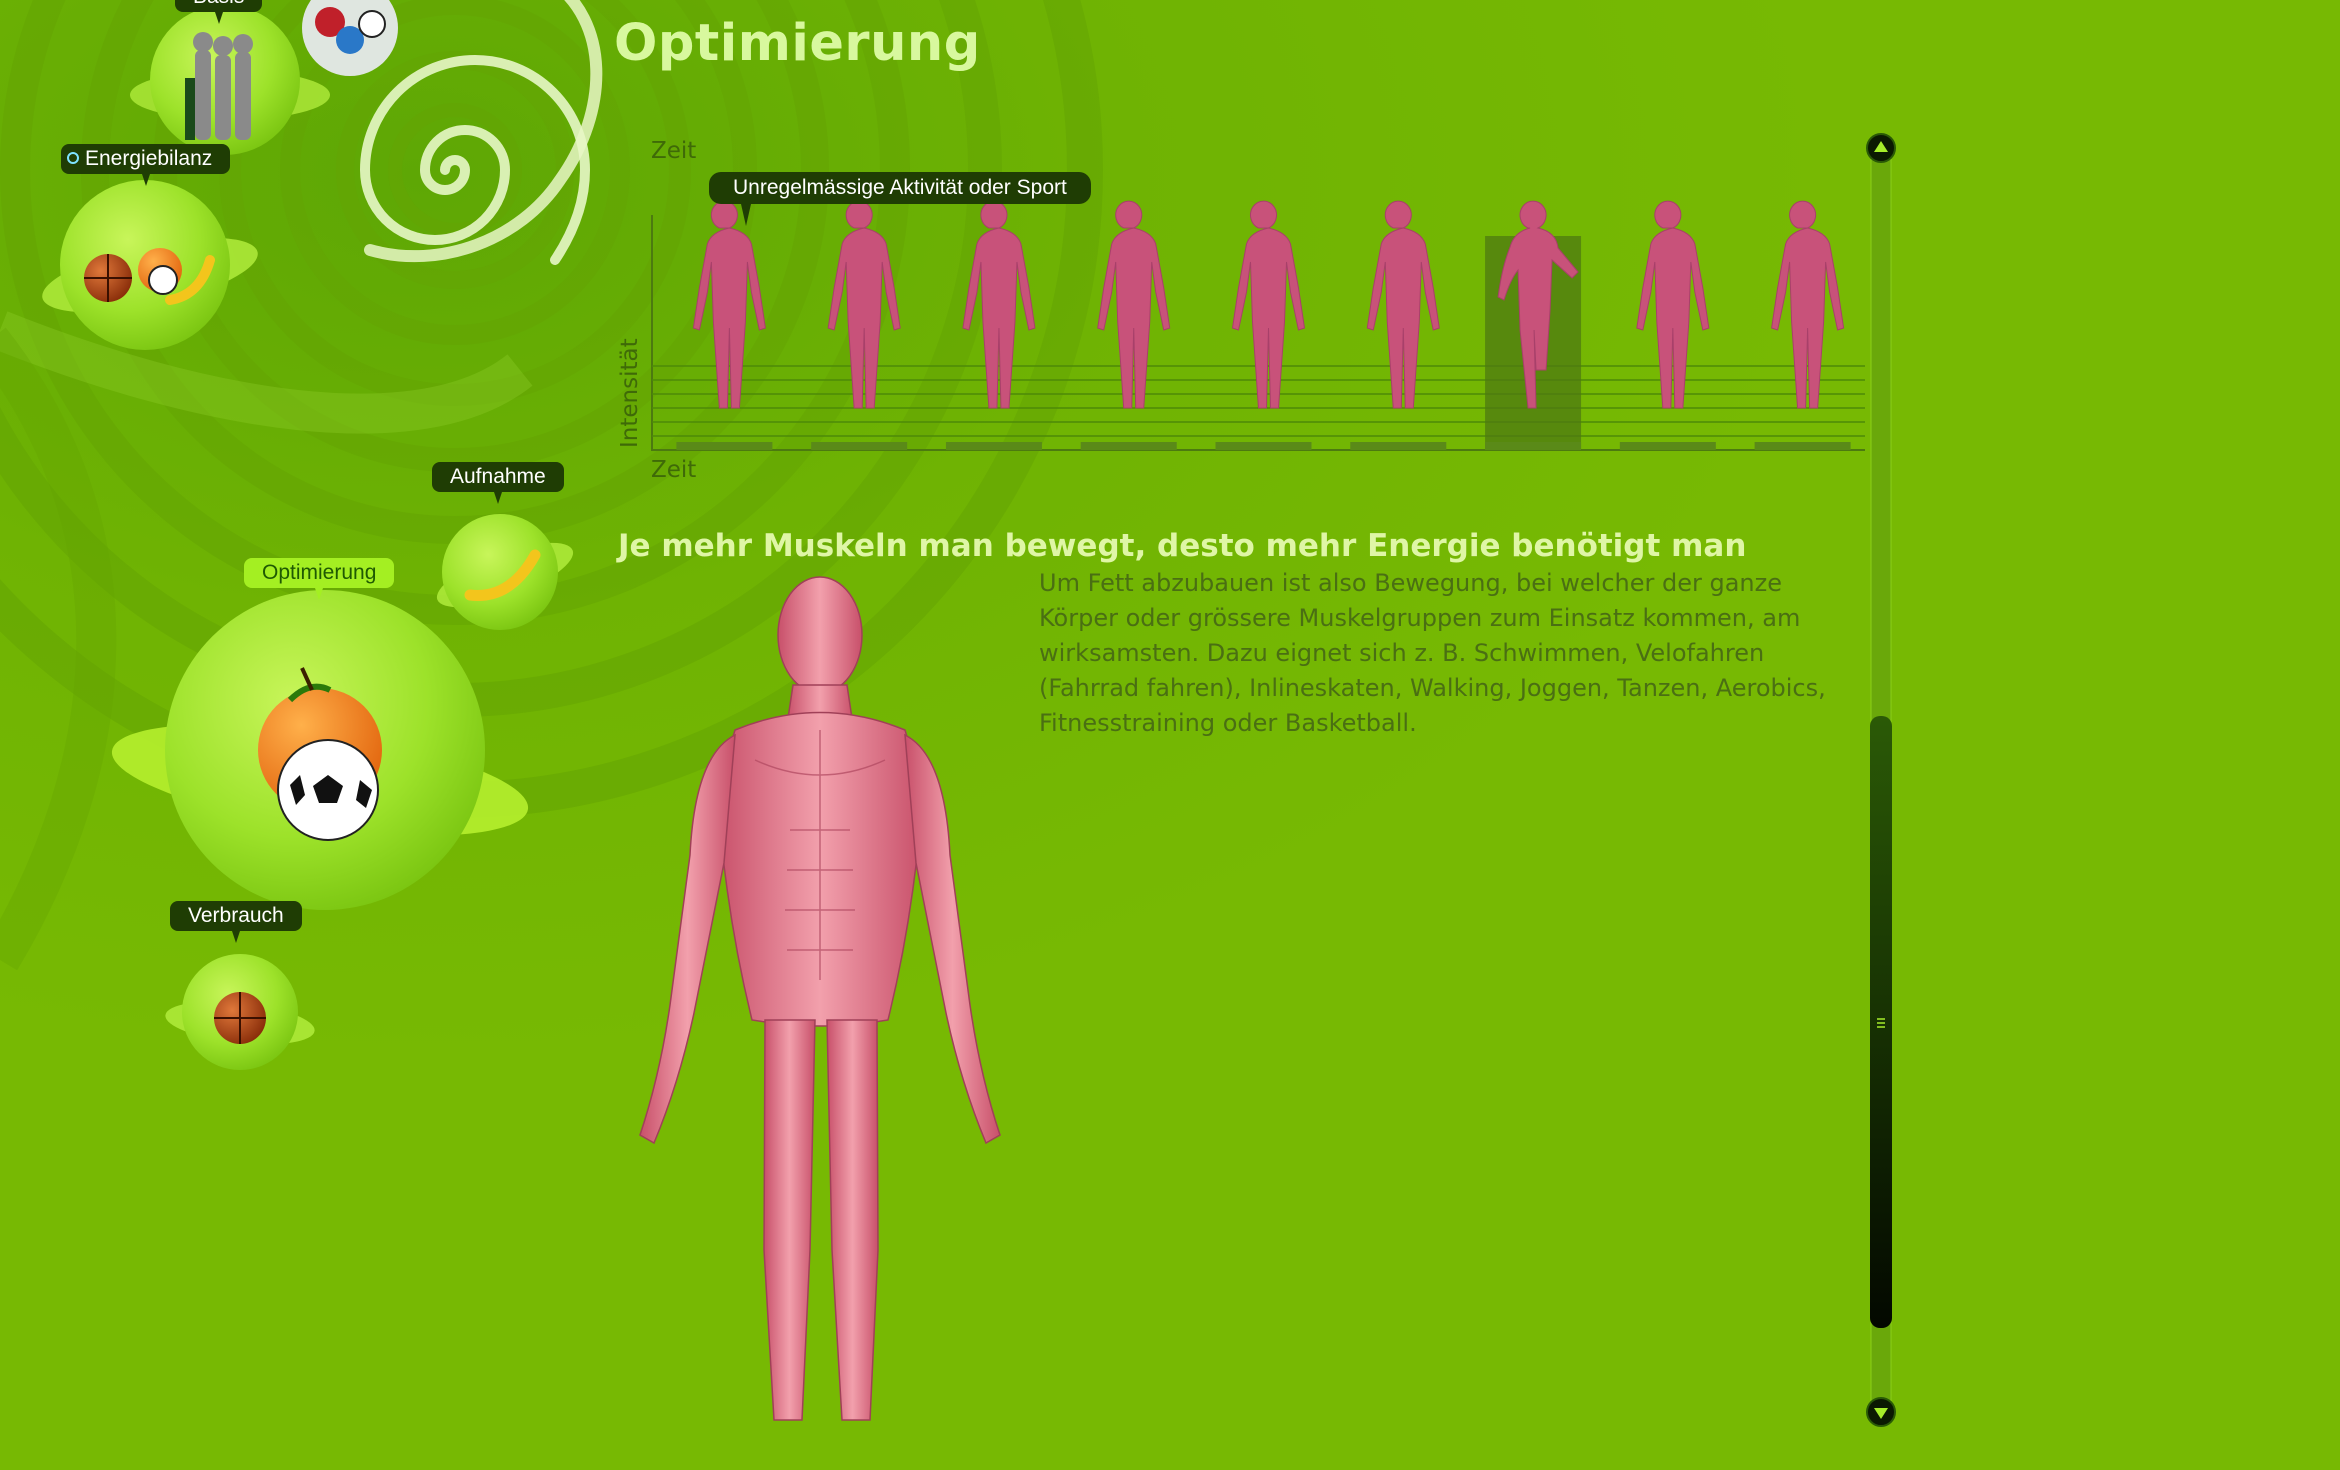 The height and width of the screenshot is (1470, 2340). I want to click on activity-bubble: Unregelmässige Aktivität oder Sport, so click(900, 199).